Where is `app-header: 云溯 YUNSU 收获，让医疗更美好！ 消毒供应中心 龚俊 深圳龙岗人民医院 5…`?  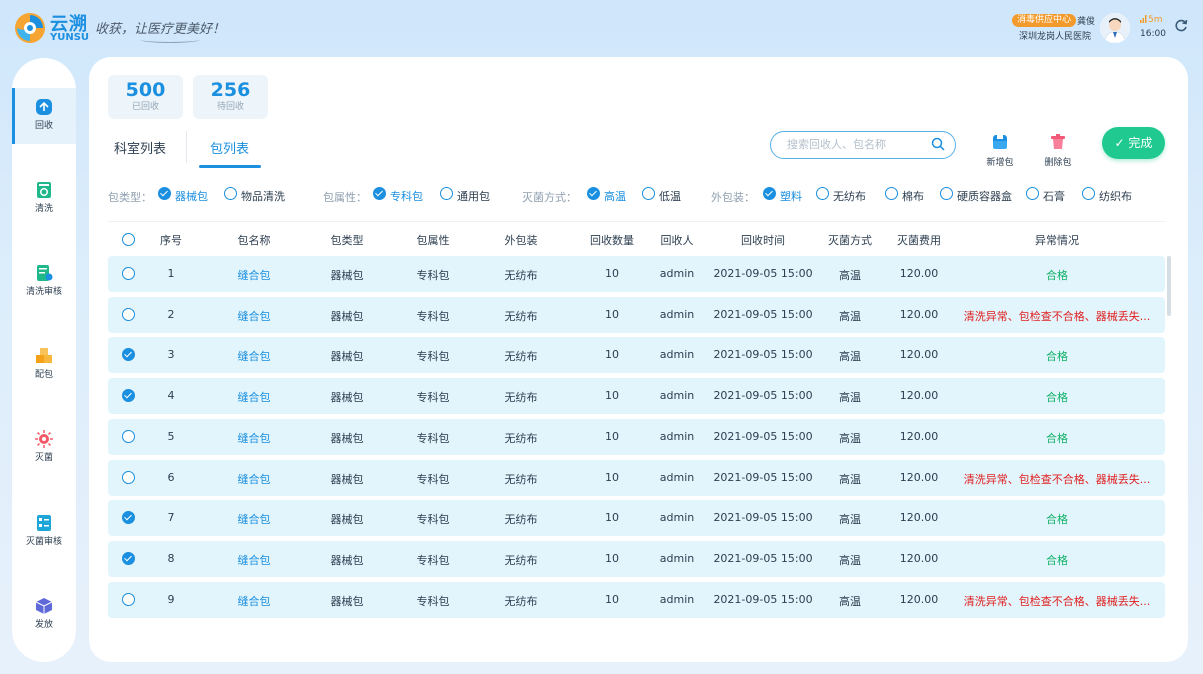
app-header: 云溯 YUNSU 收获，让医疗更美好！ 消毒供应中心 龚俊 深圳龙岗人民医院 5… is located at coordinates (601, 28).